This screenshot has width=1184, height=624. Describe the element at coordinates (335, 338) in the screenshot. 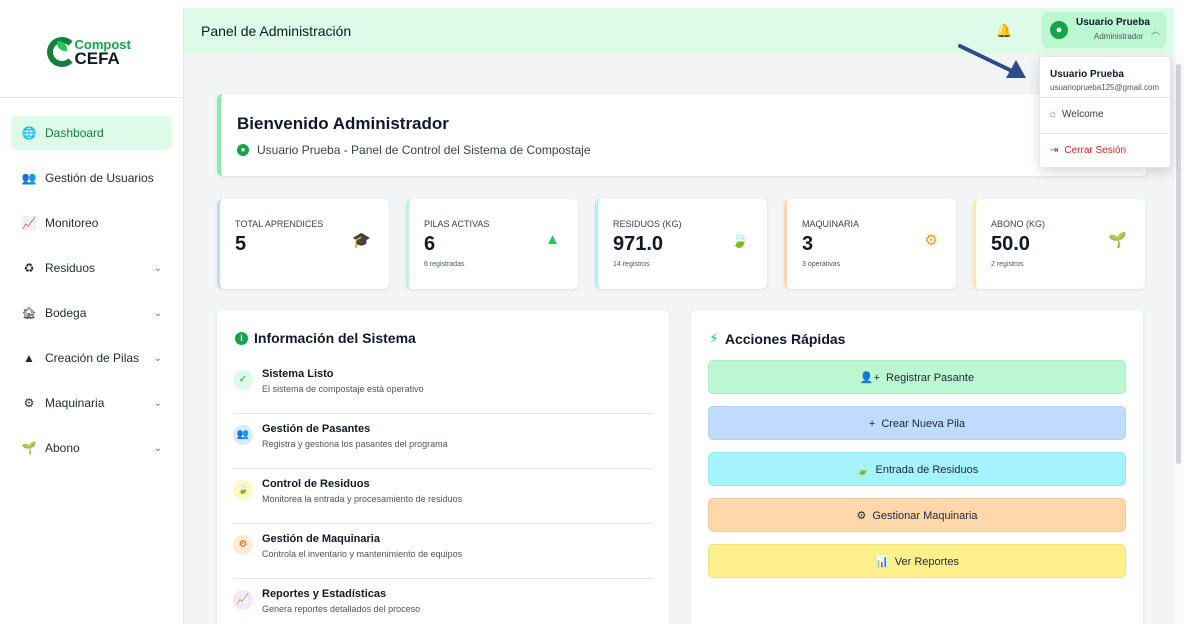

I see `info-title: Información del Sistema` at that location.